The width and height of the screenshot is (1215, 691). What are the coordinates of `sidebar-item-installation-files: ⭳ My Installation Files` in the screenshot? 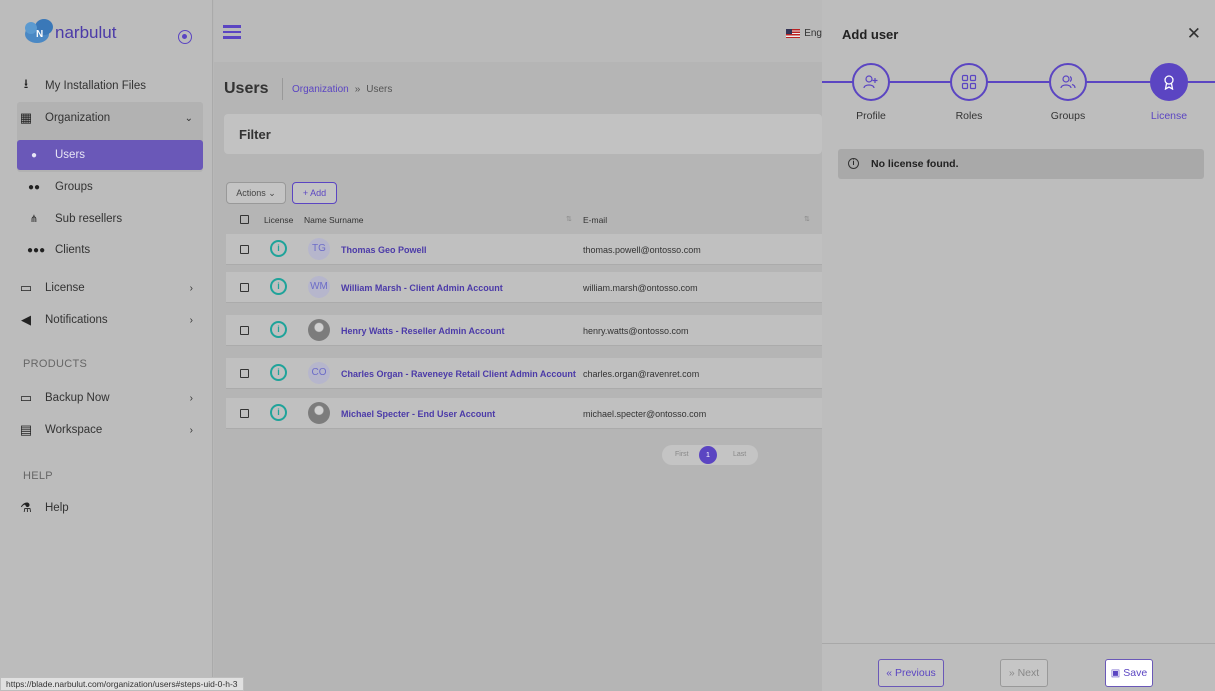 It's located at (110, 86).